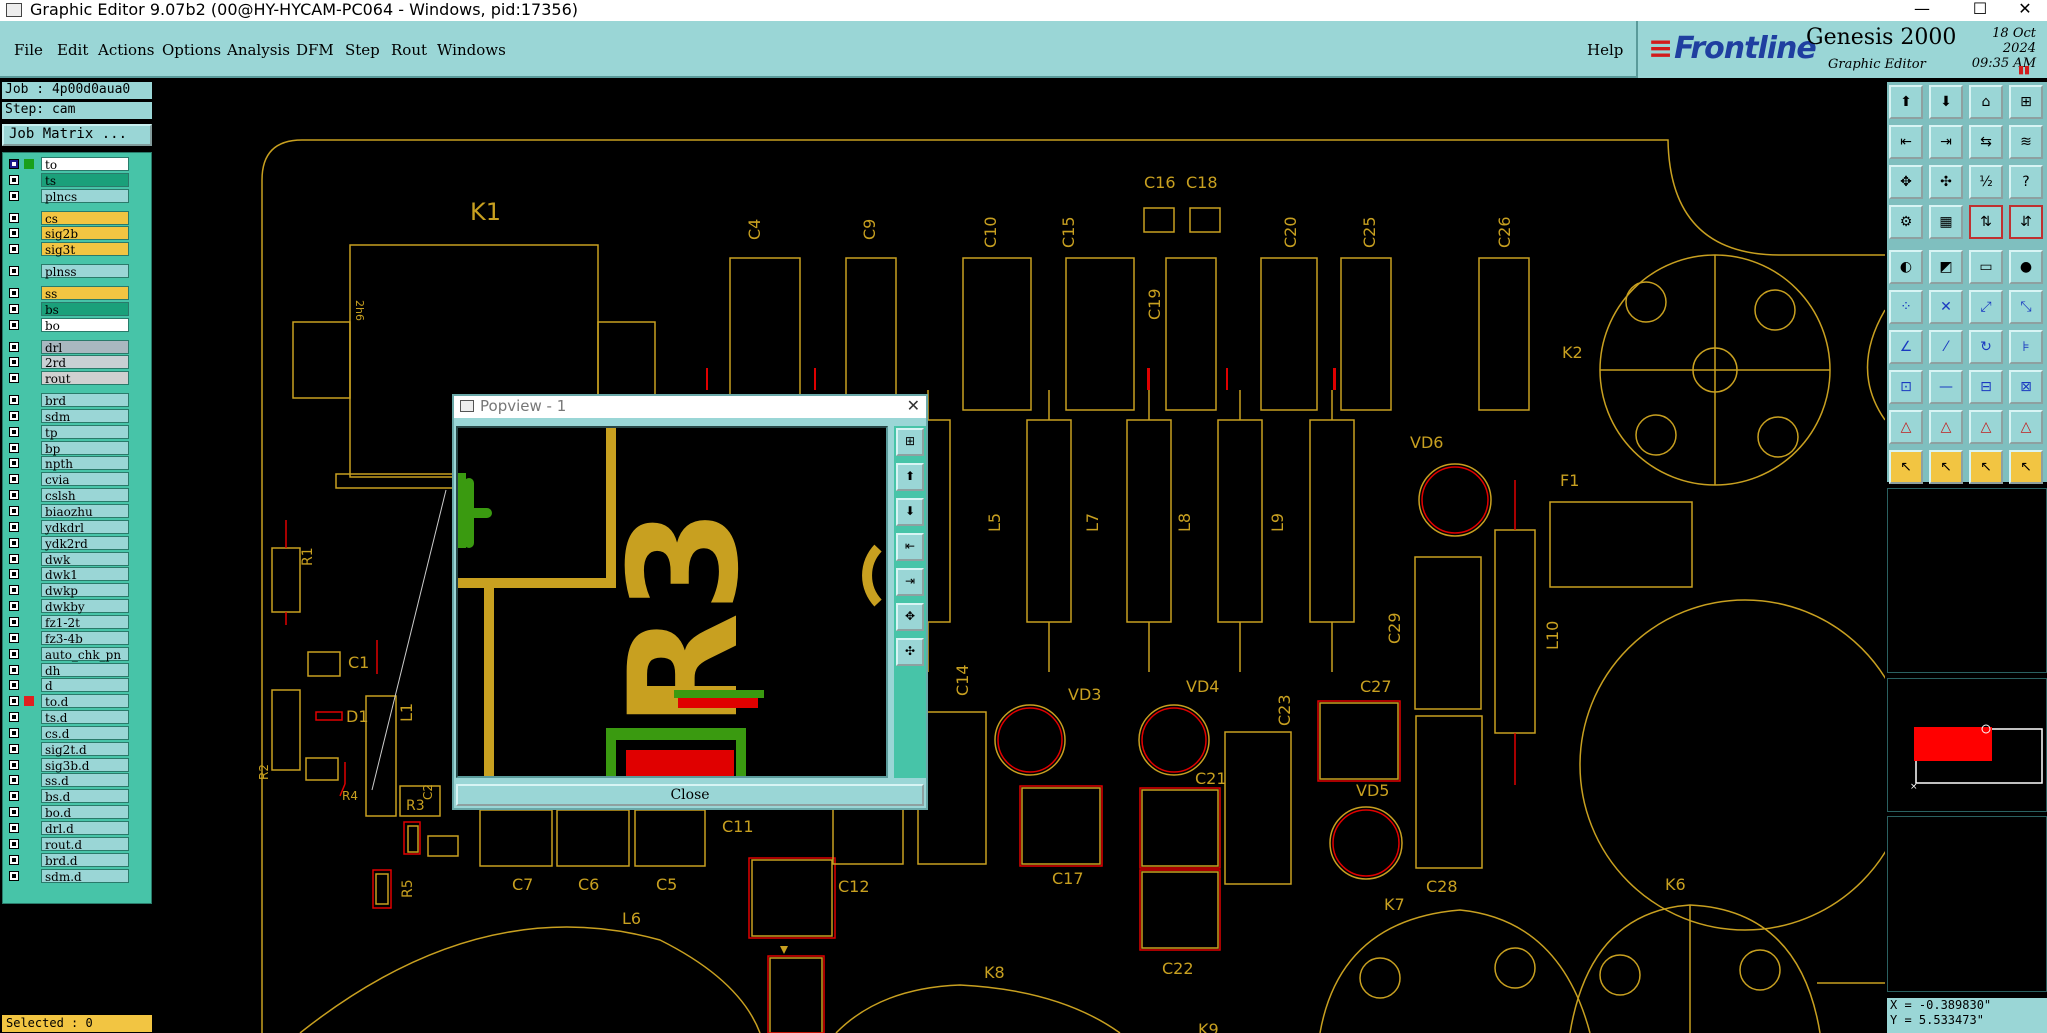 The width and height of the screenshot is (2047, 1033). What do you see at coordinates (1906, 102) in the screenshot?
I see `toolbar-layer-up-button: ⬆` at bounding box center [1906, 102].